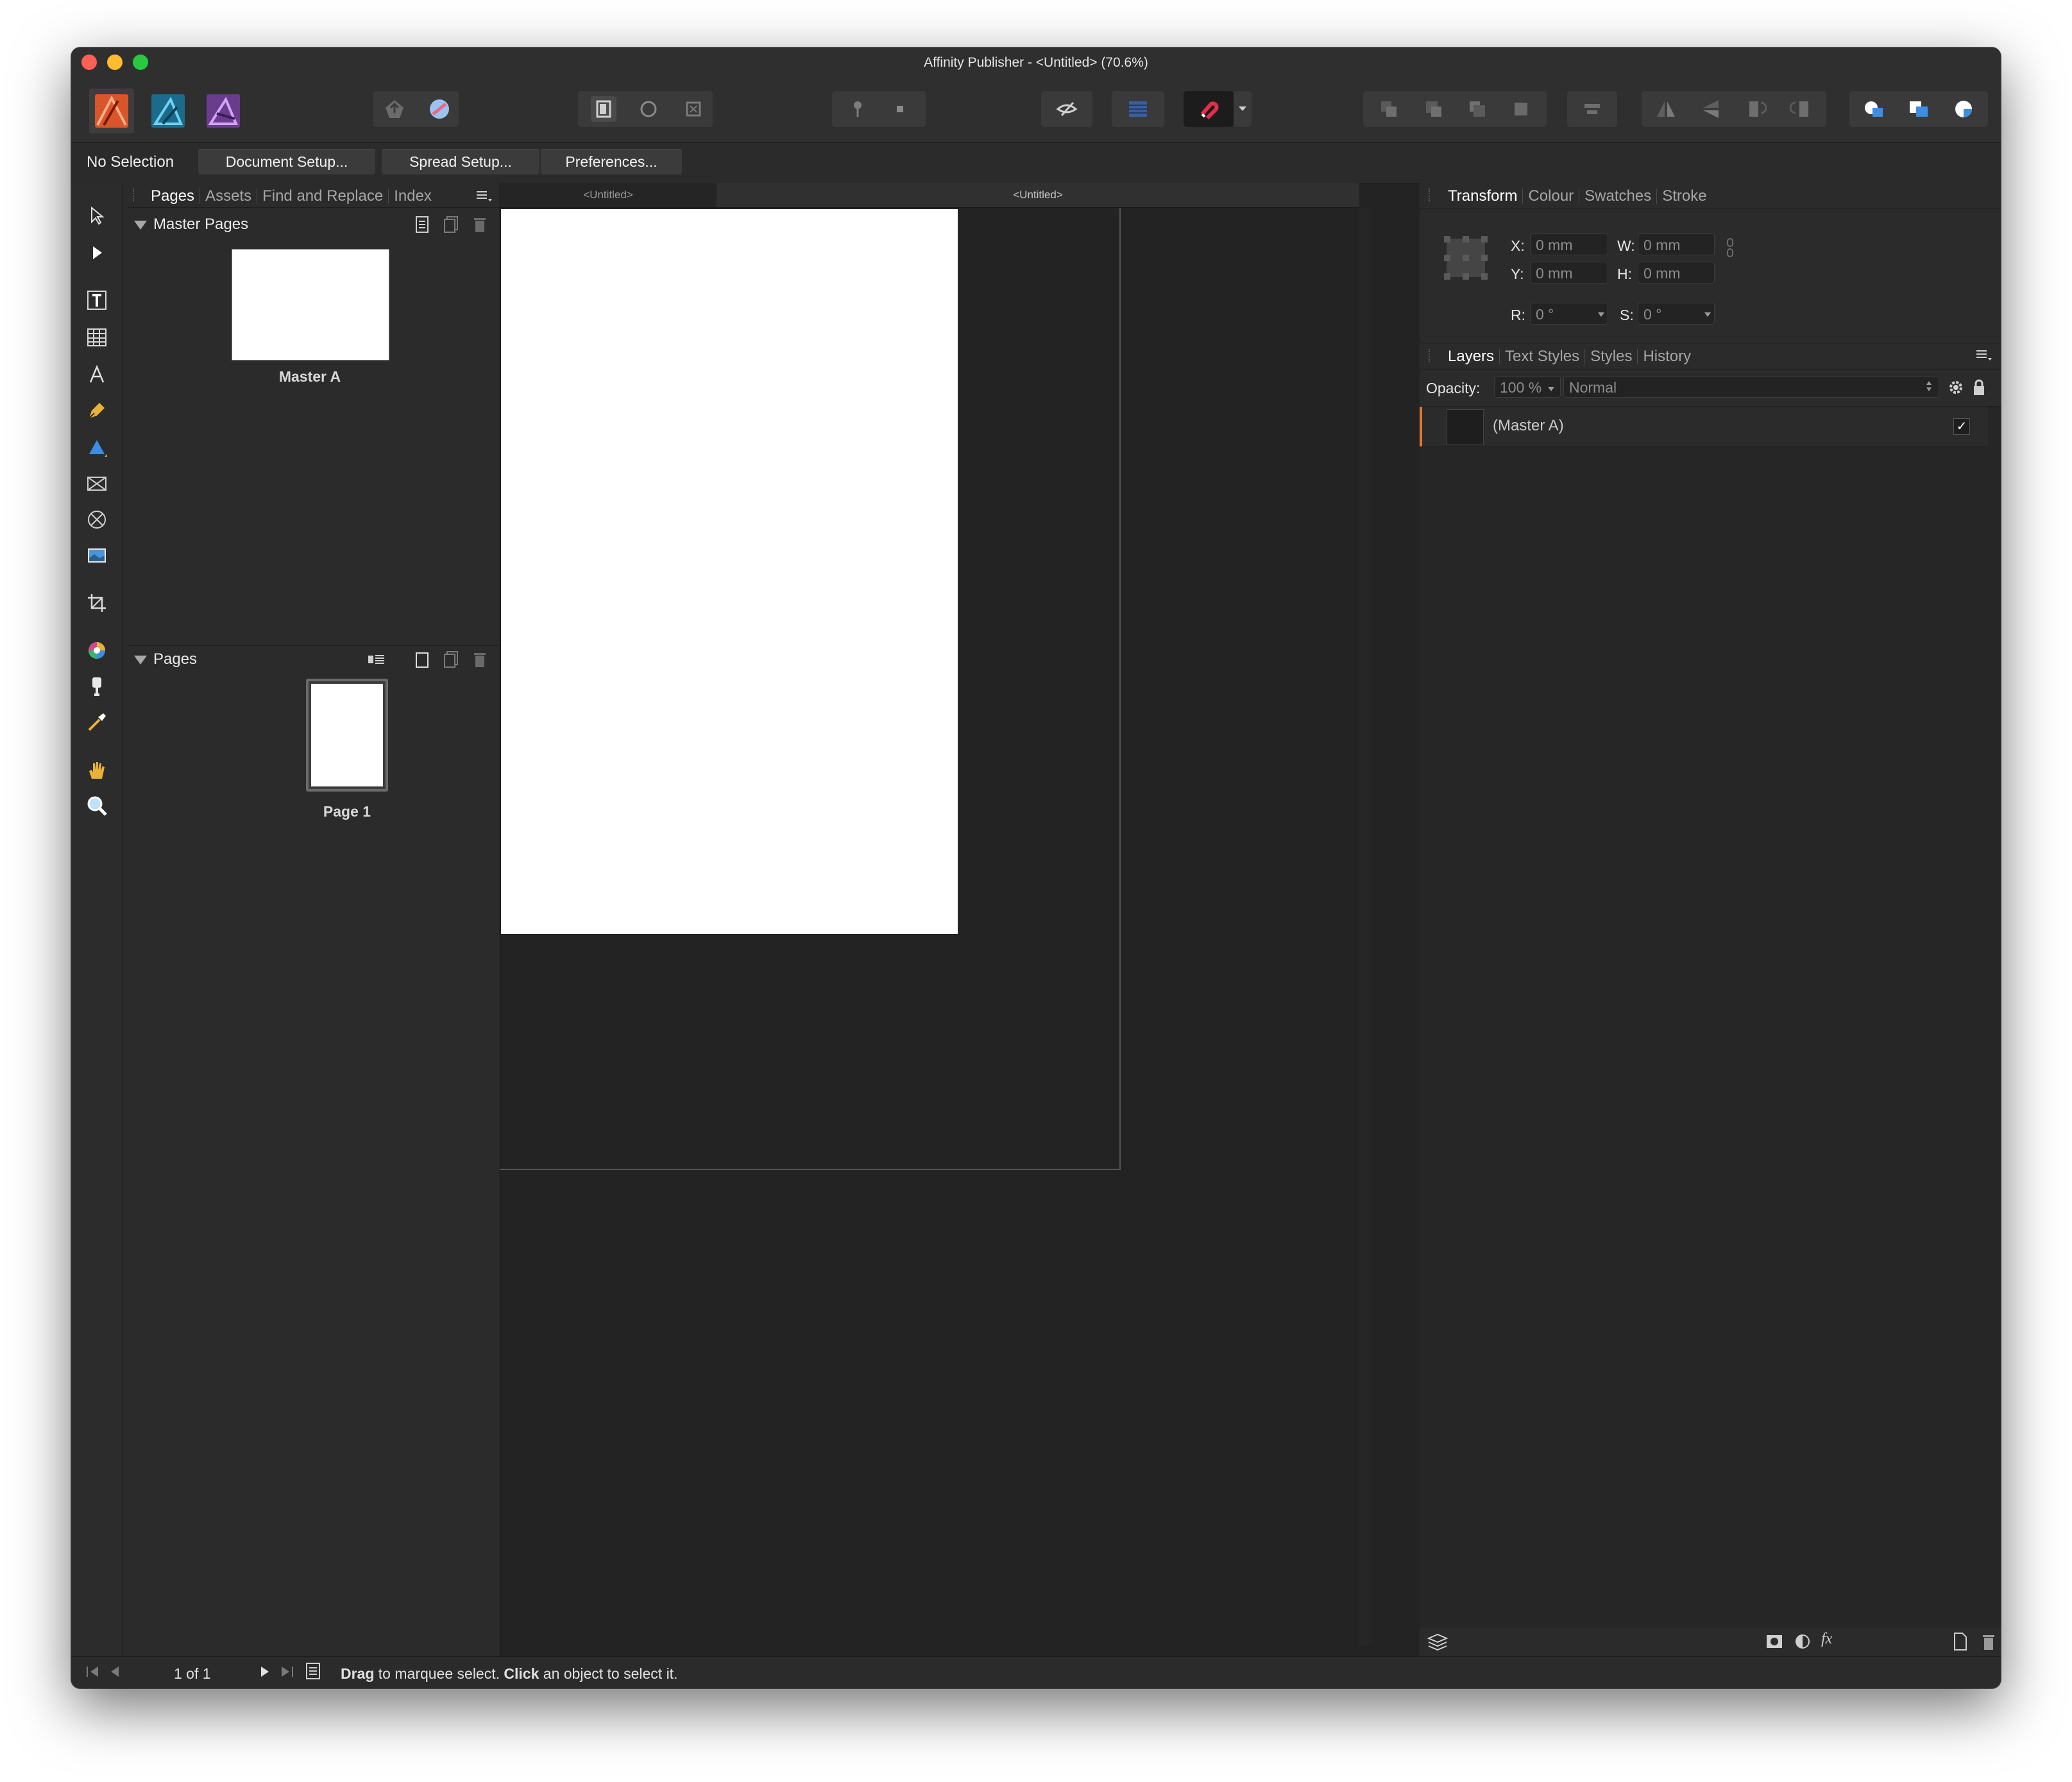  Describe the element at coordinates (1138, 109) in the screenshot. I see `baseline-grid-icon` at that location.